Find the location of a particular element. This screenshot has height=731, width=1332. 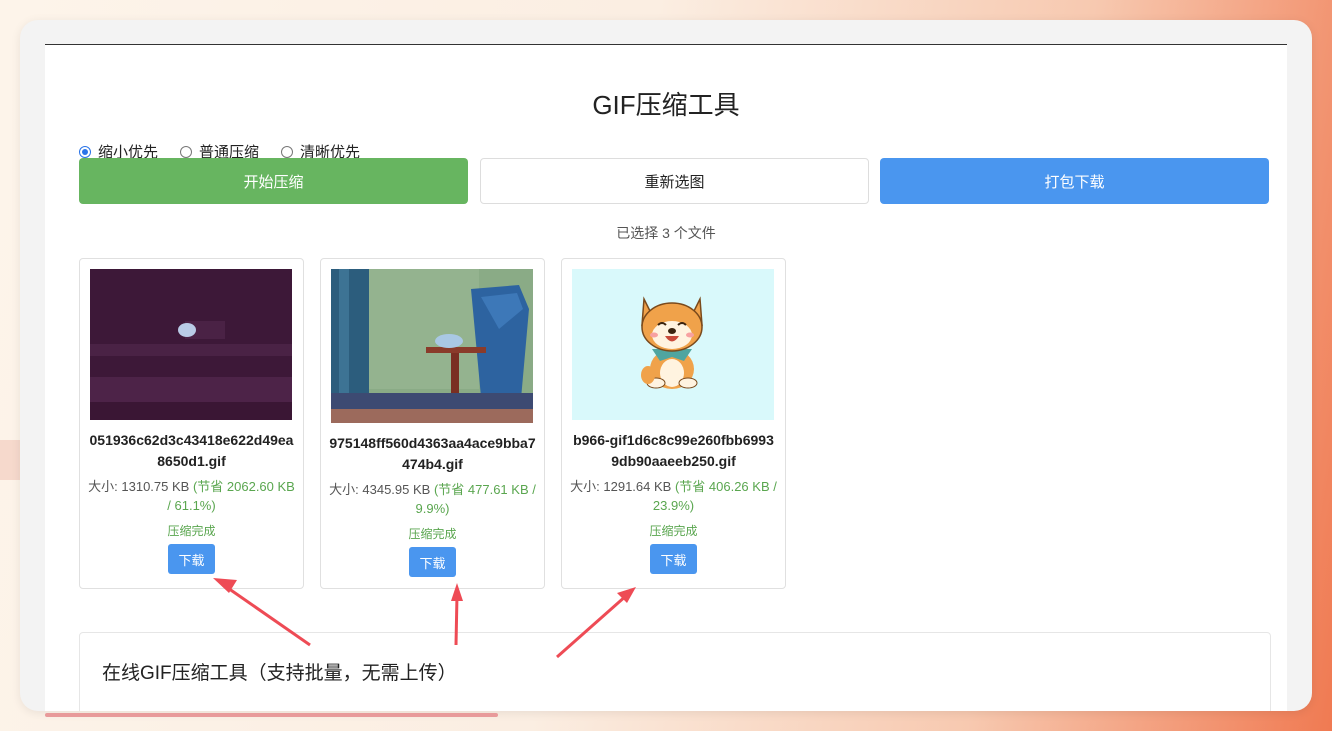

reselect-images-button: 重新选图 is located at coordinates (674, 181).